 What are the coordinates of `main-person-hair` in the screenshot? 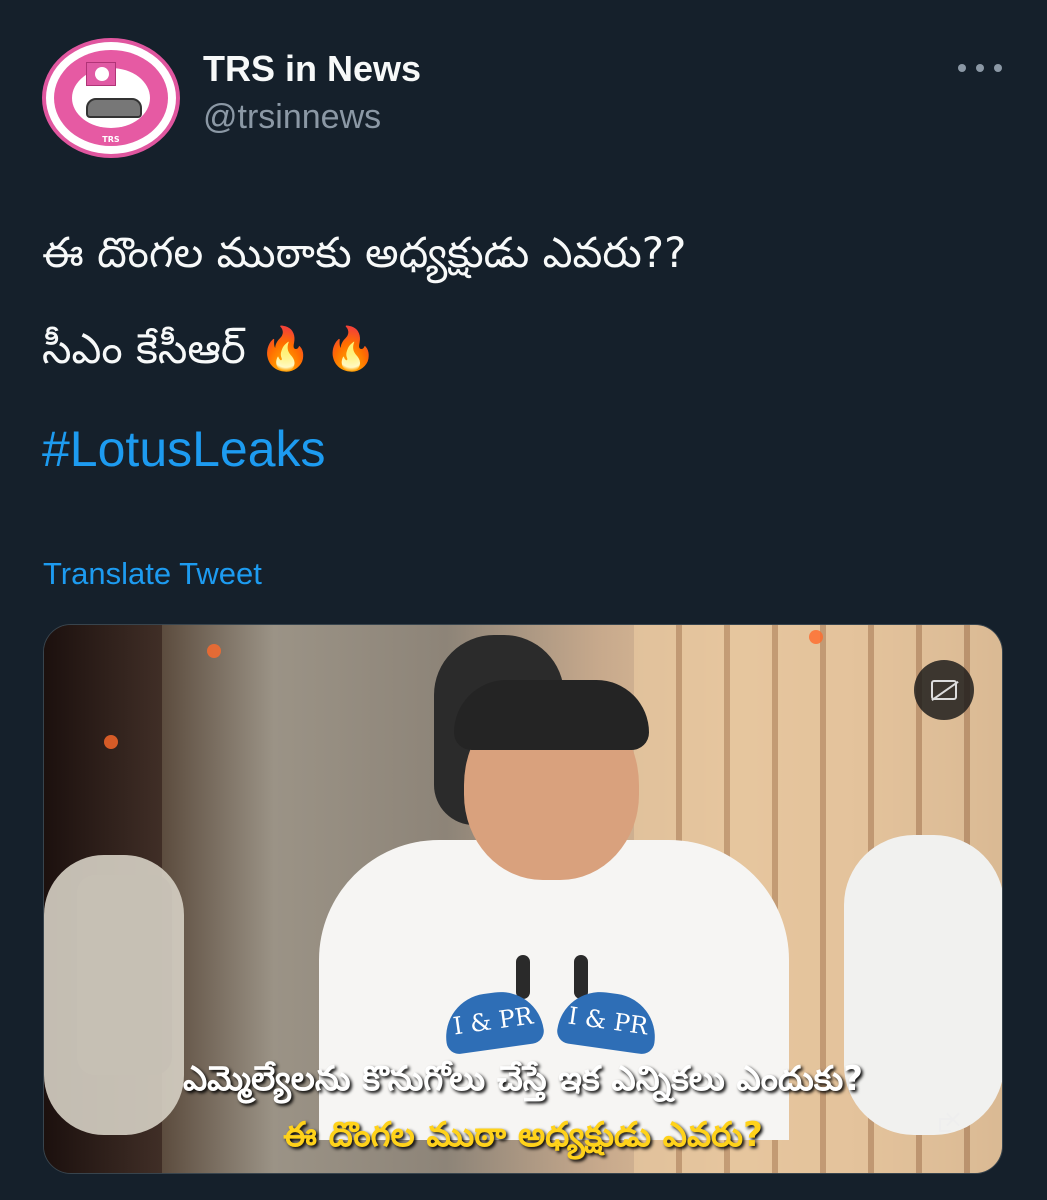 It's located at (551, 715).